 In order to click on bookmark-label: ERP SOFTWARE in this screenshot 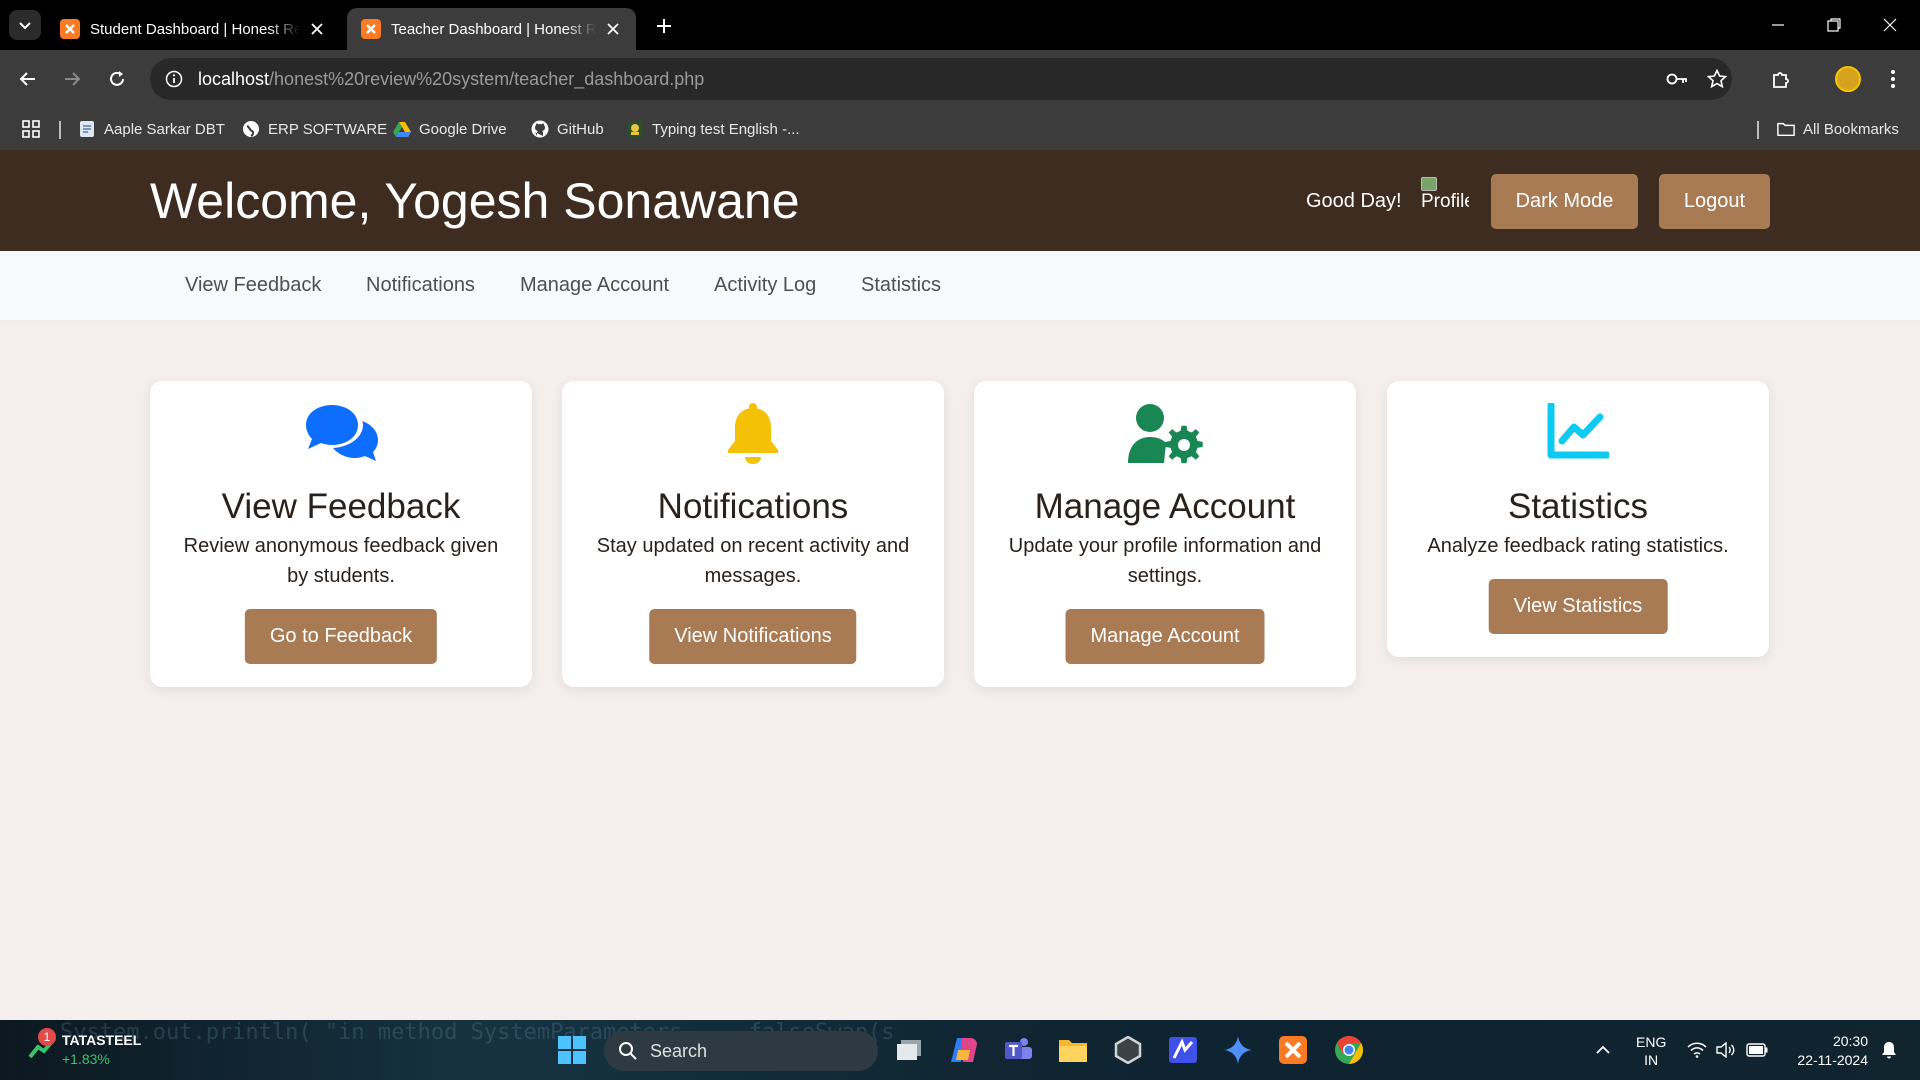, I will do `click(328, 129)`.